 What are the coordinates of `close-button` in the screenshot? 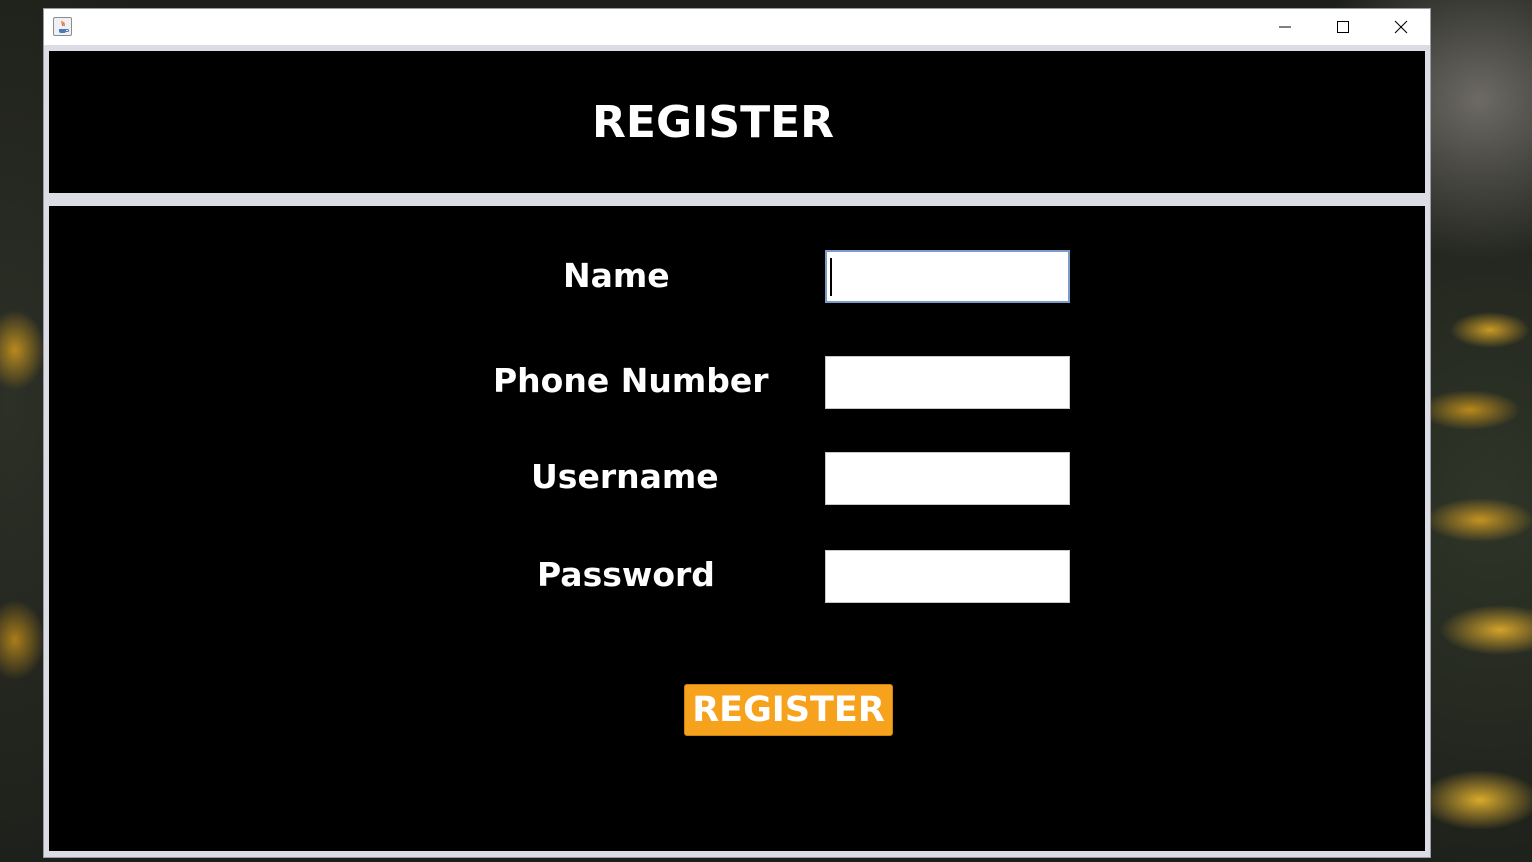 It's located at (1401, 27).